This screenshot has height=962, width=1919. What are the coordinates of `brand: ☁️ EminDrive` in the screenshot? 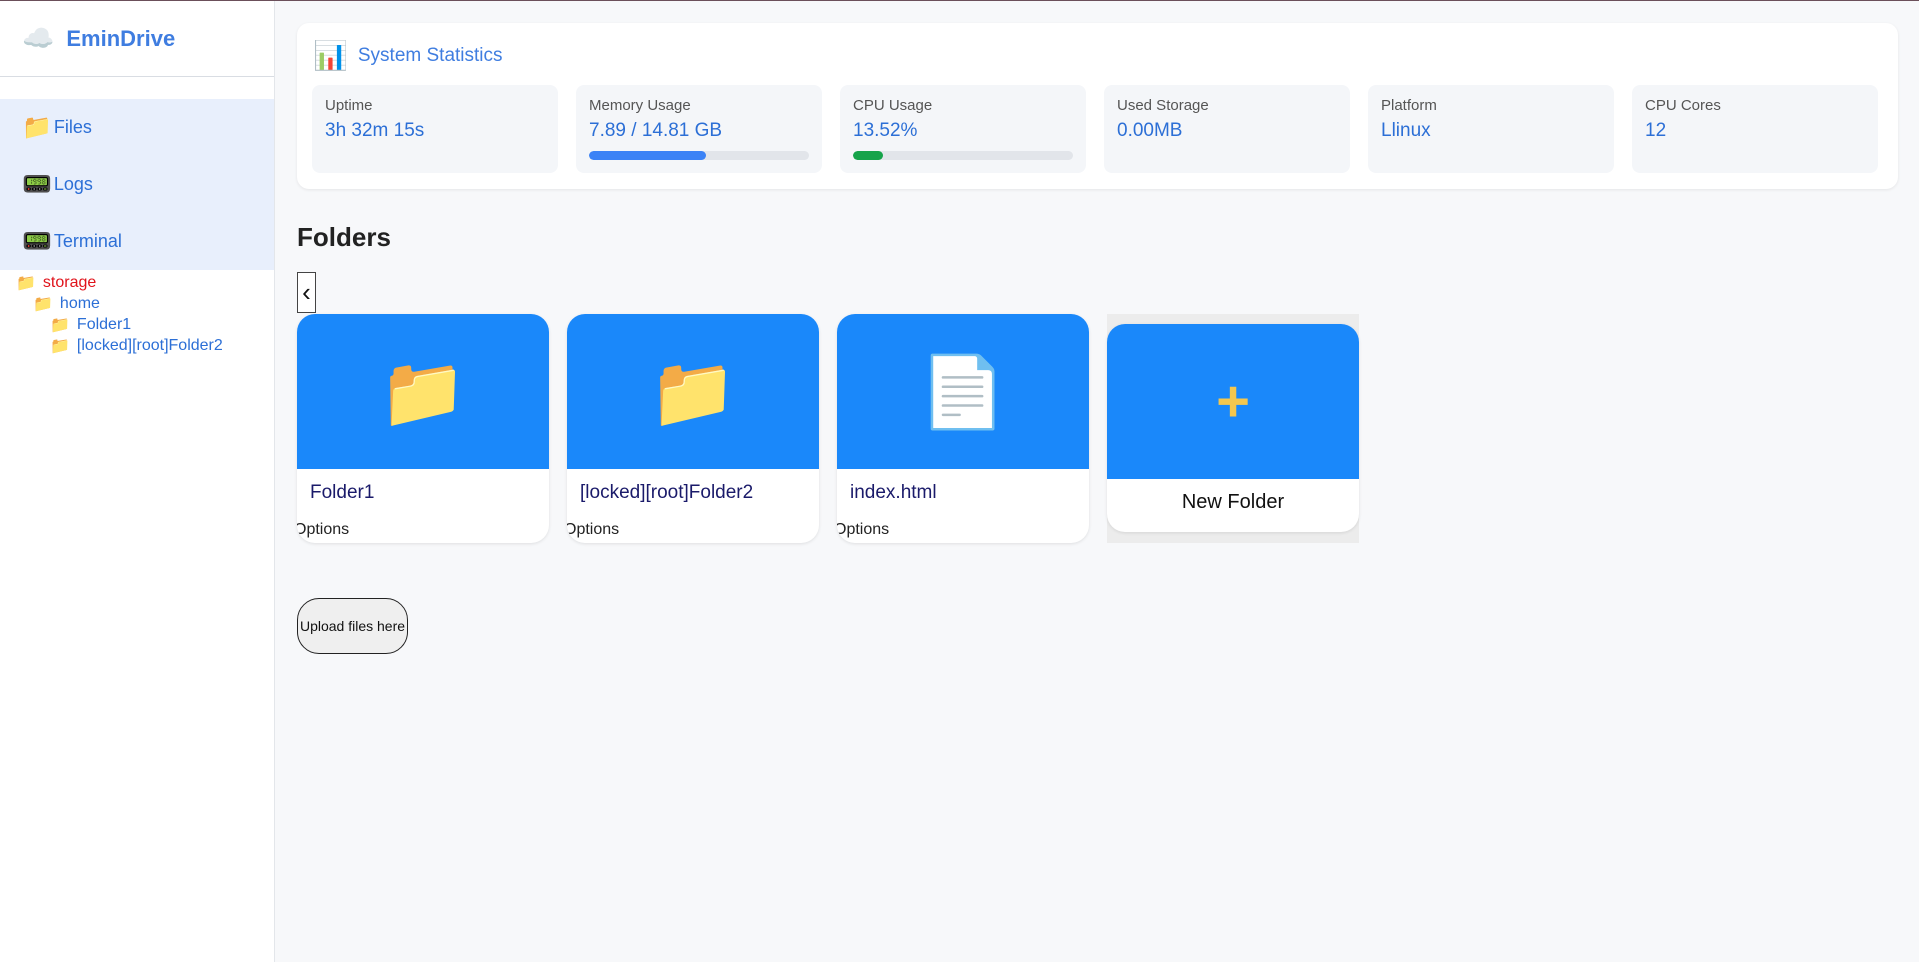 It's located at (137, 39).